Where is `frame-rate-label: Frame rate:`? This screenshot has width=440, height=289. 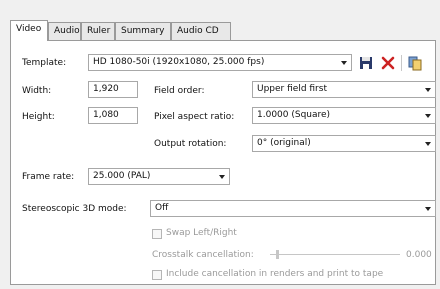 frame-rate-label: Frame rate: is located at coordinates (48, 177).